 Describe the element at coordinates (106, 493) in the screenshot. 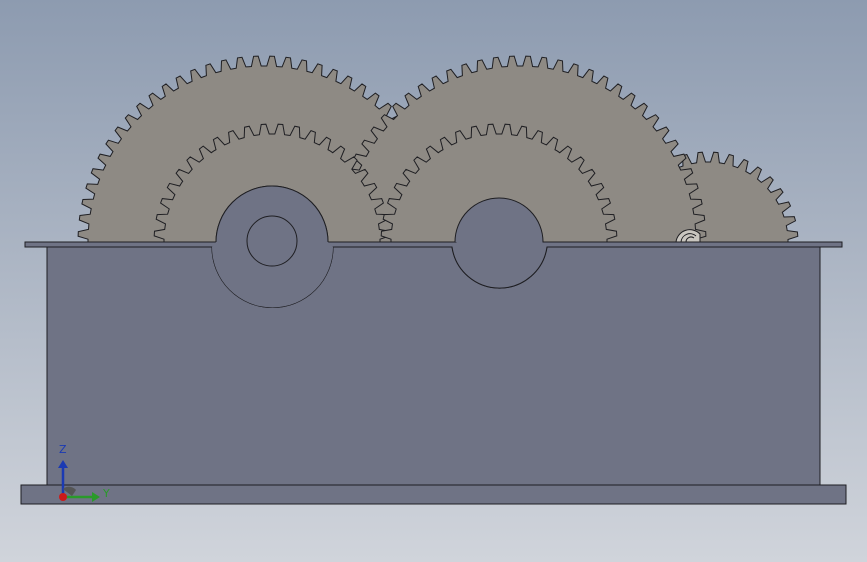

I see `triad-y-label: Y` at that location.